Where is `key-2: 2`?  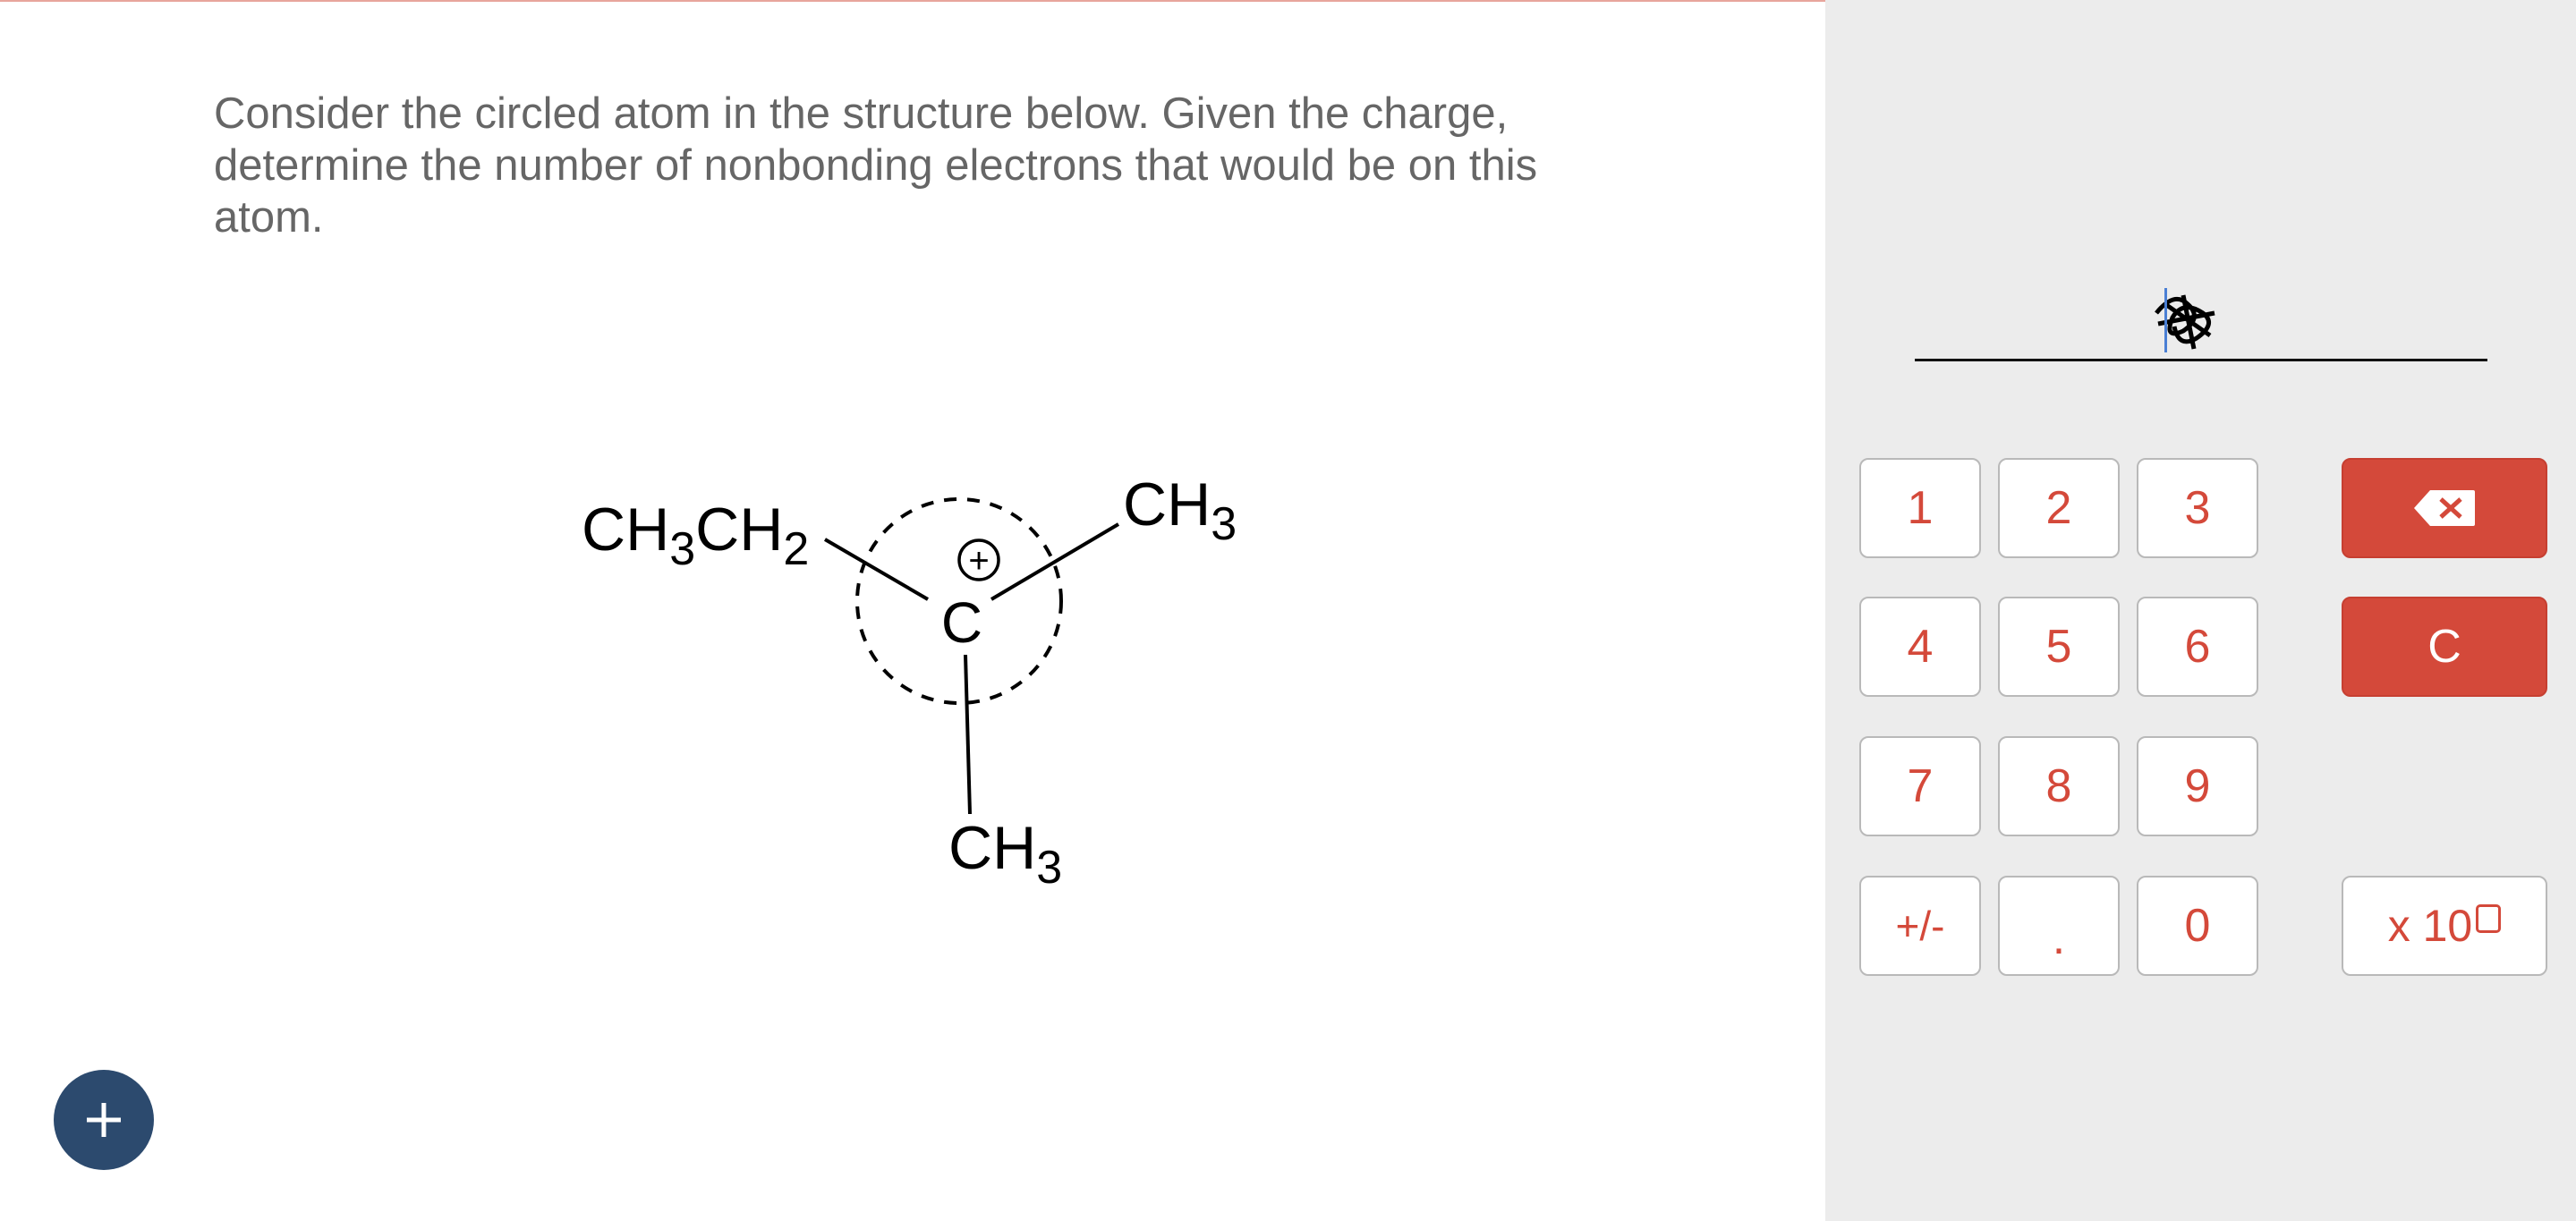
key-2: 2 is located at coordinates (2059, 508).